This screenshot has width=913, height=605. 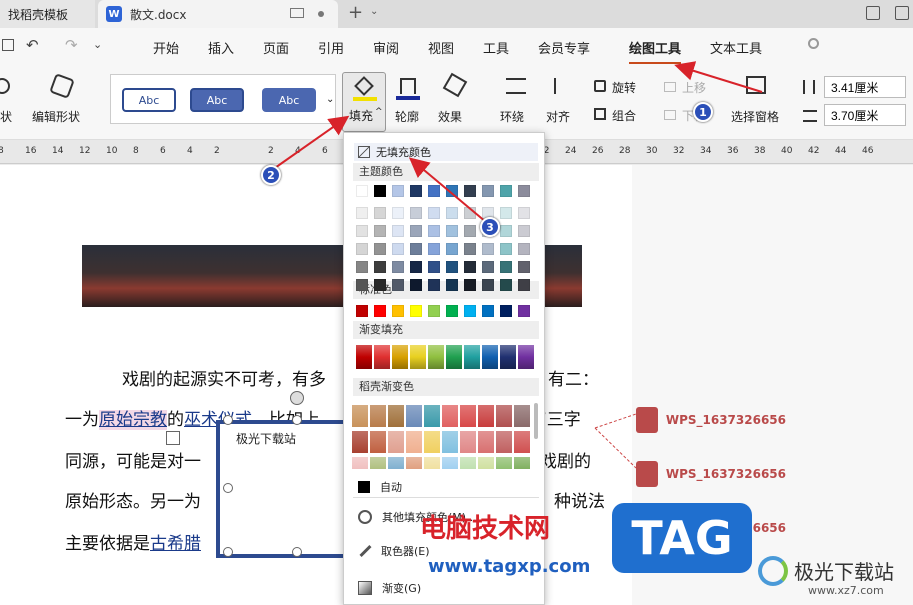 What do you see at coordinates (490, 227) in the screenshot?
I see `step-badge-3: 3` at bounding box center [490, 227].